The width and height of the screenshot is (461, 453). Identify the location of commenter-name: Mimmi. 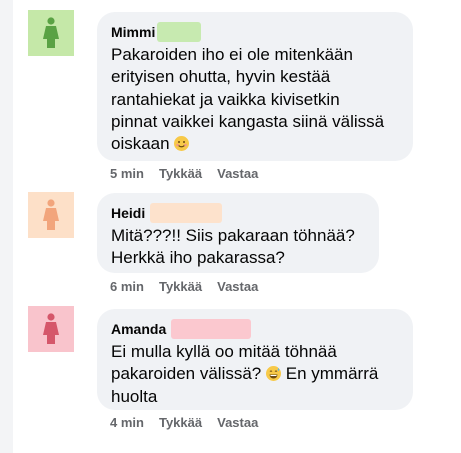
(133, 32).